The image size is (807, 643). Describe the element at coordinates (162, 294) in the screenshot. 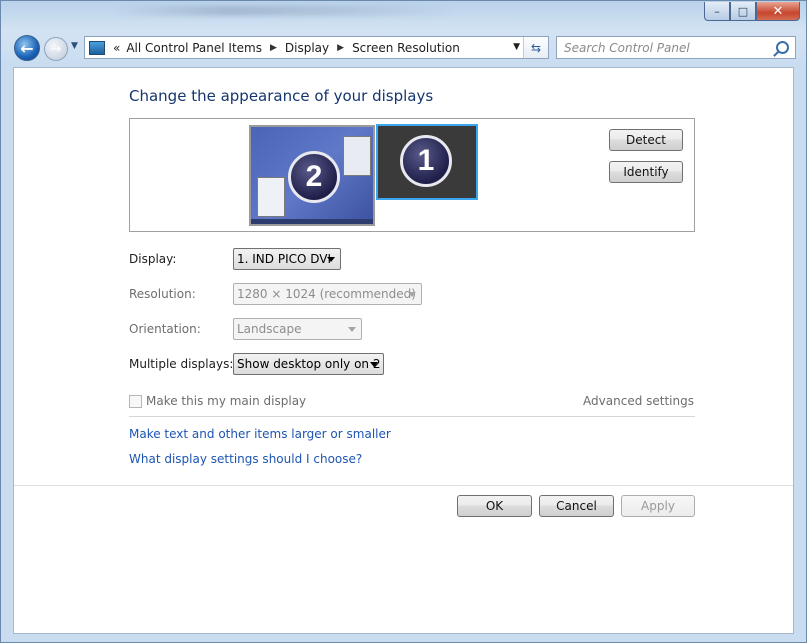

I see `resolution-label: Resolution:` at that location.